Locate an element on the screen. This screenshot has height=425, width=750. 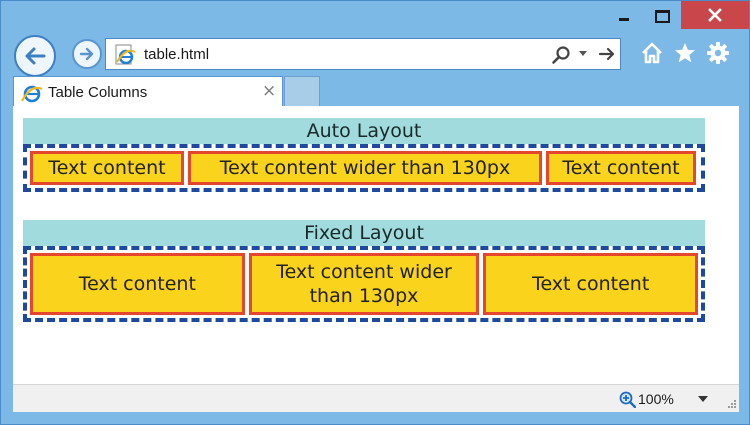
status-bar: 100% is located at coordinates (376, 398).